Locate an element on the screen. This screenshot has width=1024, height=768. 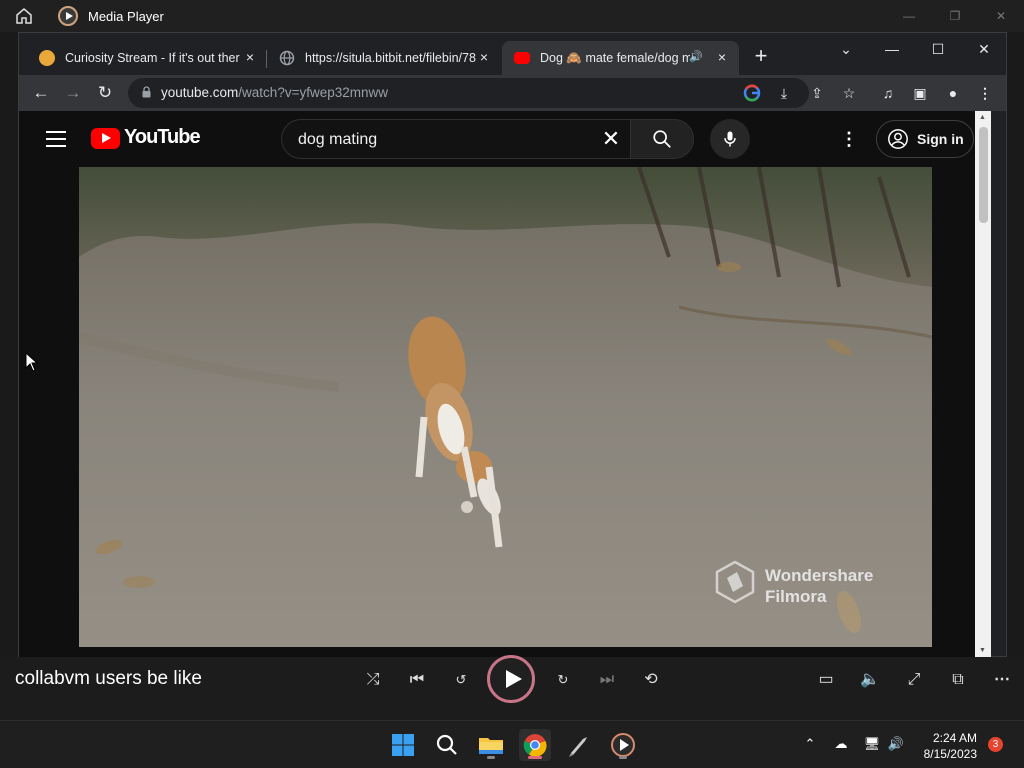
windows-logo-icon is located at coordinates (403, 745).